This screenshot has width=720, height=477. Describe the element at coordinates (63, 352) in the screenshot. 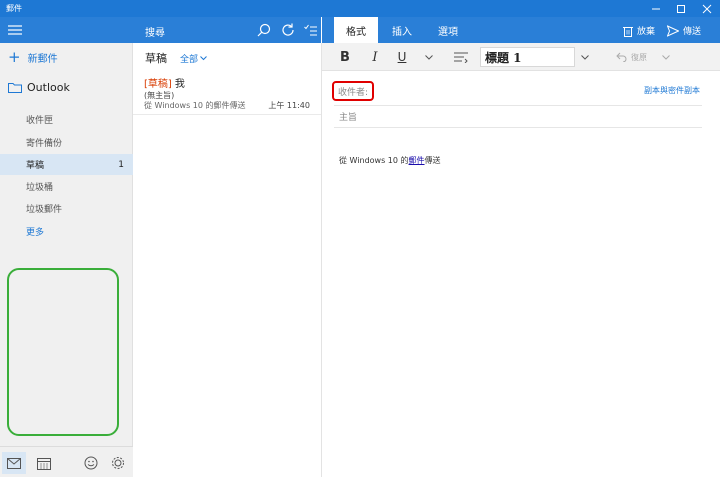

I see `highlight-box` at that location.